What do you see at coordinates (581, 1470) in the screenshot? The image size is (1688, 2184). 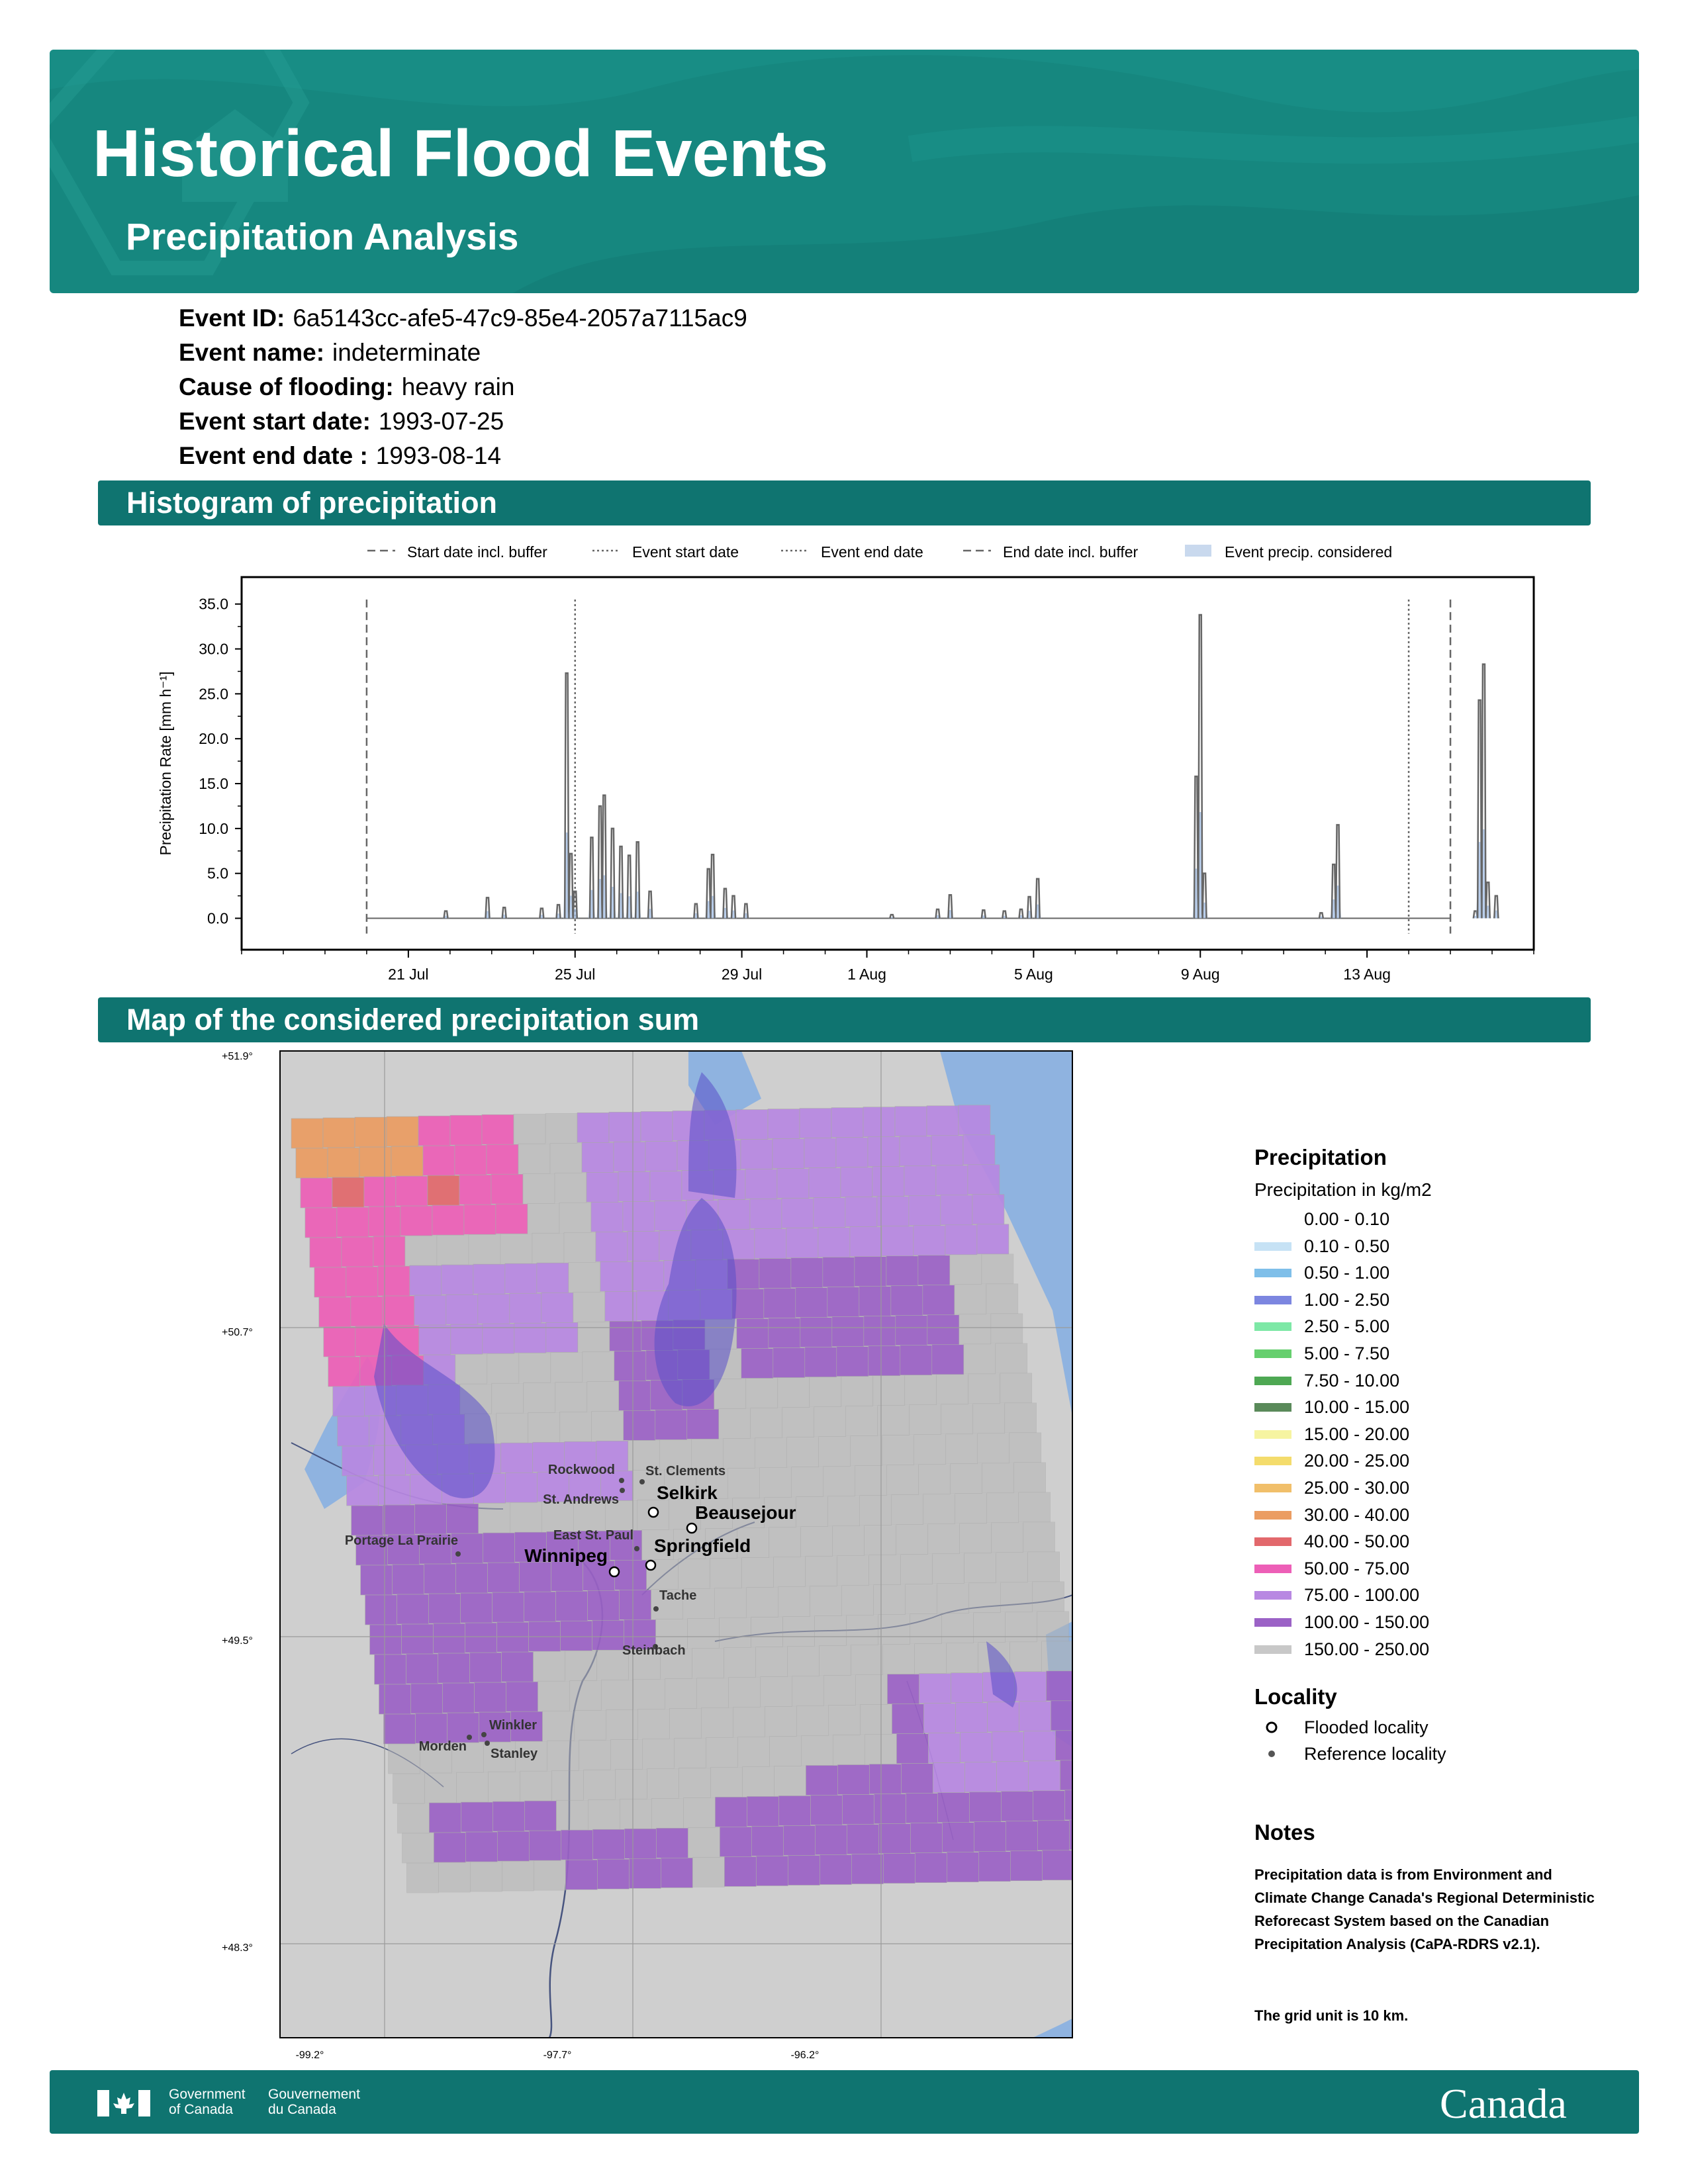 I see `locality-label: Rockwood` at bounding box center [581, 1470].